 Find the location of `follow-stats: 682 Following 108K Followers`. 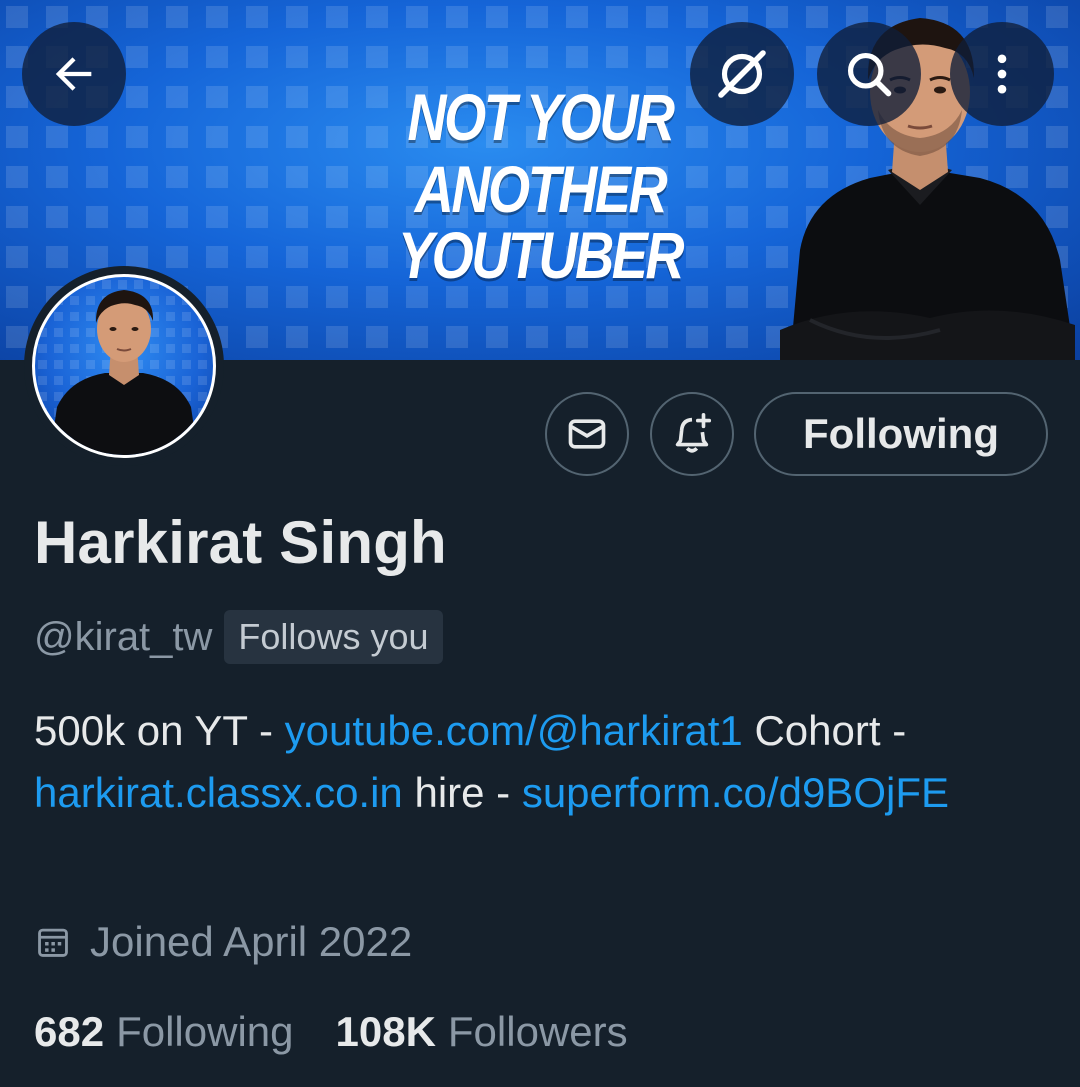

follow-stats: 682 Following 108K Followers is located at coordinates (331, 1032).